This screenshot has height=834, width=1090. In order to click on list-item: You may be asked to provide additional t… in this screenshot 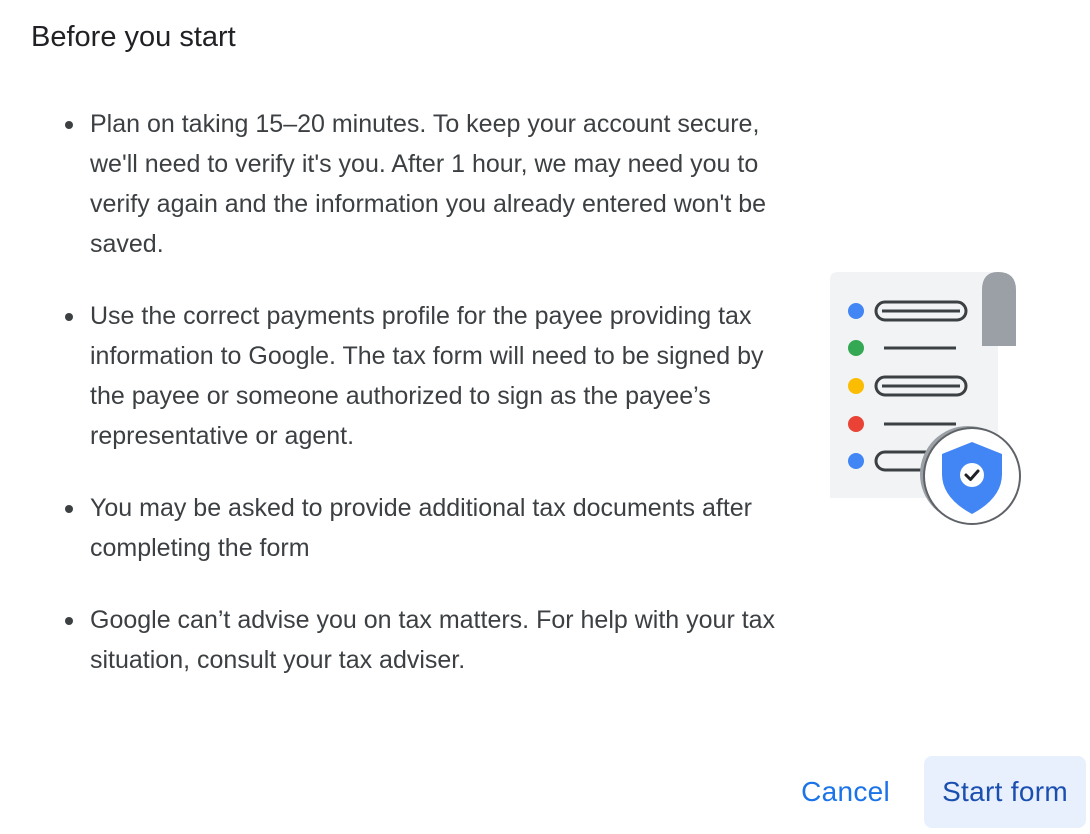, I will do `click(430, 528)`.